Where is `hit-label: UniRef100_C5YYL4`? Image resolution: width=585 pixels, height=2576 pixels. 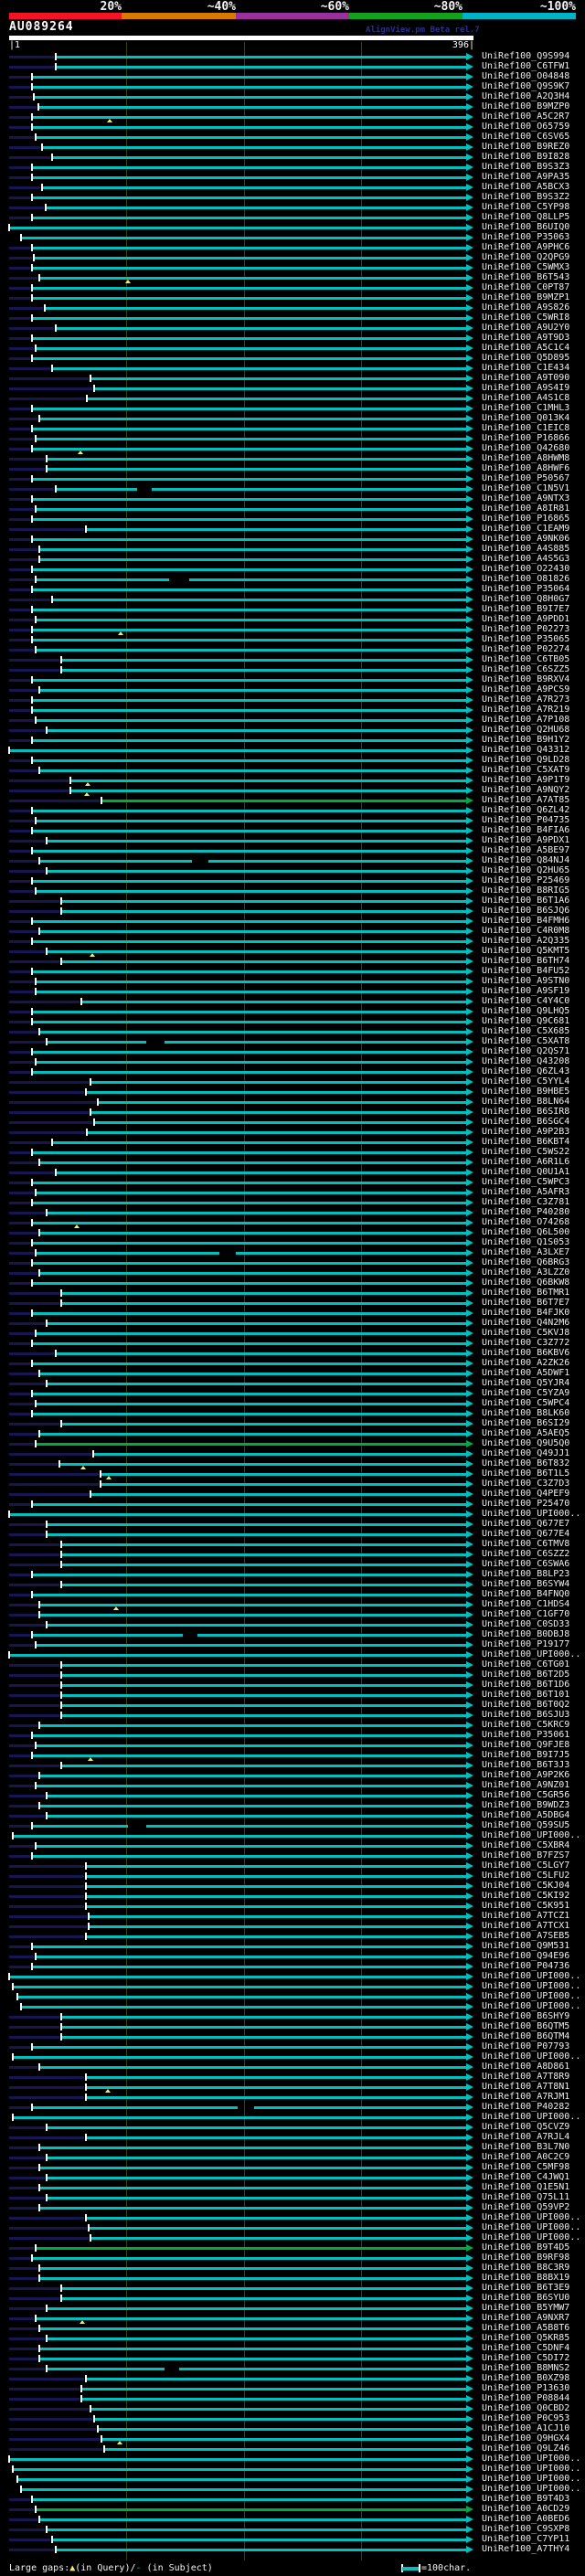 hit-label: UniRef100_C5YYL4 is located at coordinates (525, 1081).